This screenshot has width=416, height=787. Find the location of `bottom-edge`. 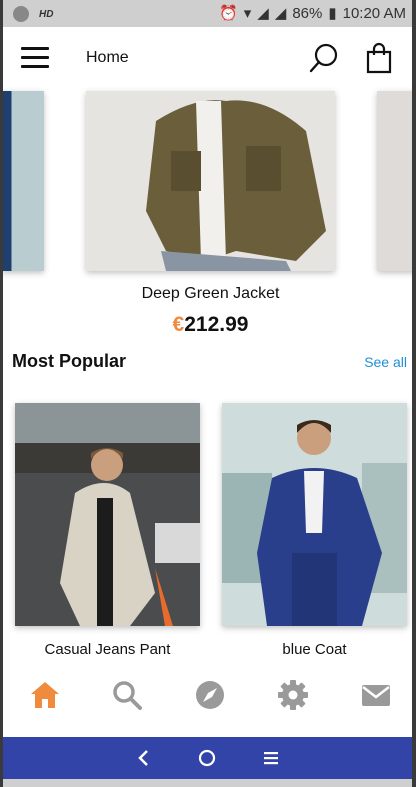

bottom-edge is located at coordinates (207, 783).